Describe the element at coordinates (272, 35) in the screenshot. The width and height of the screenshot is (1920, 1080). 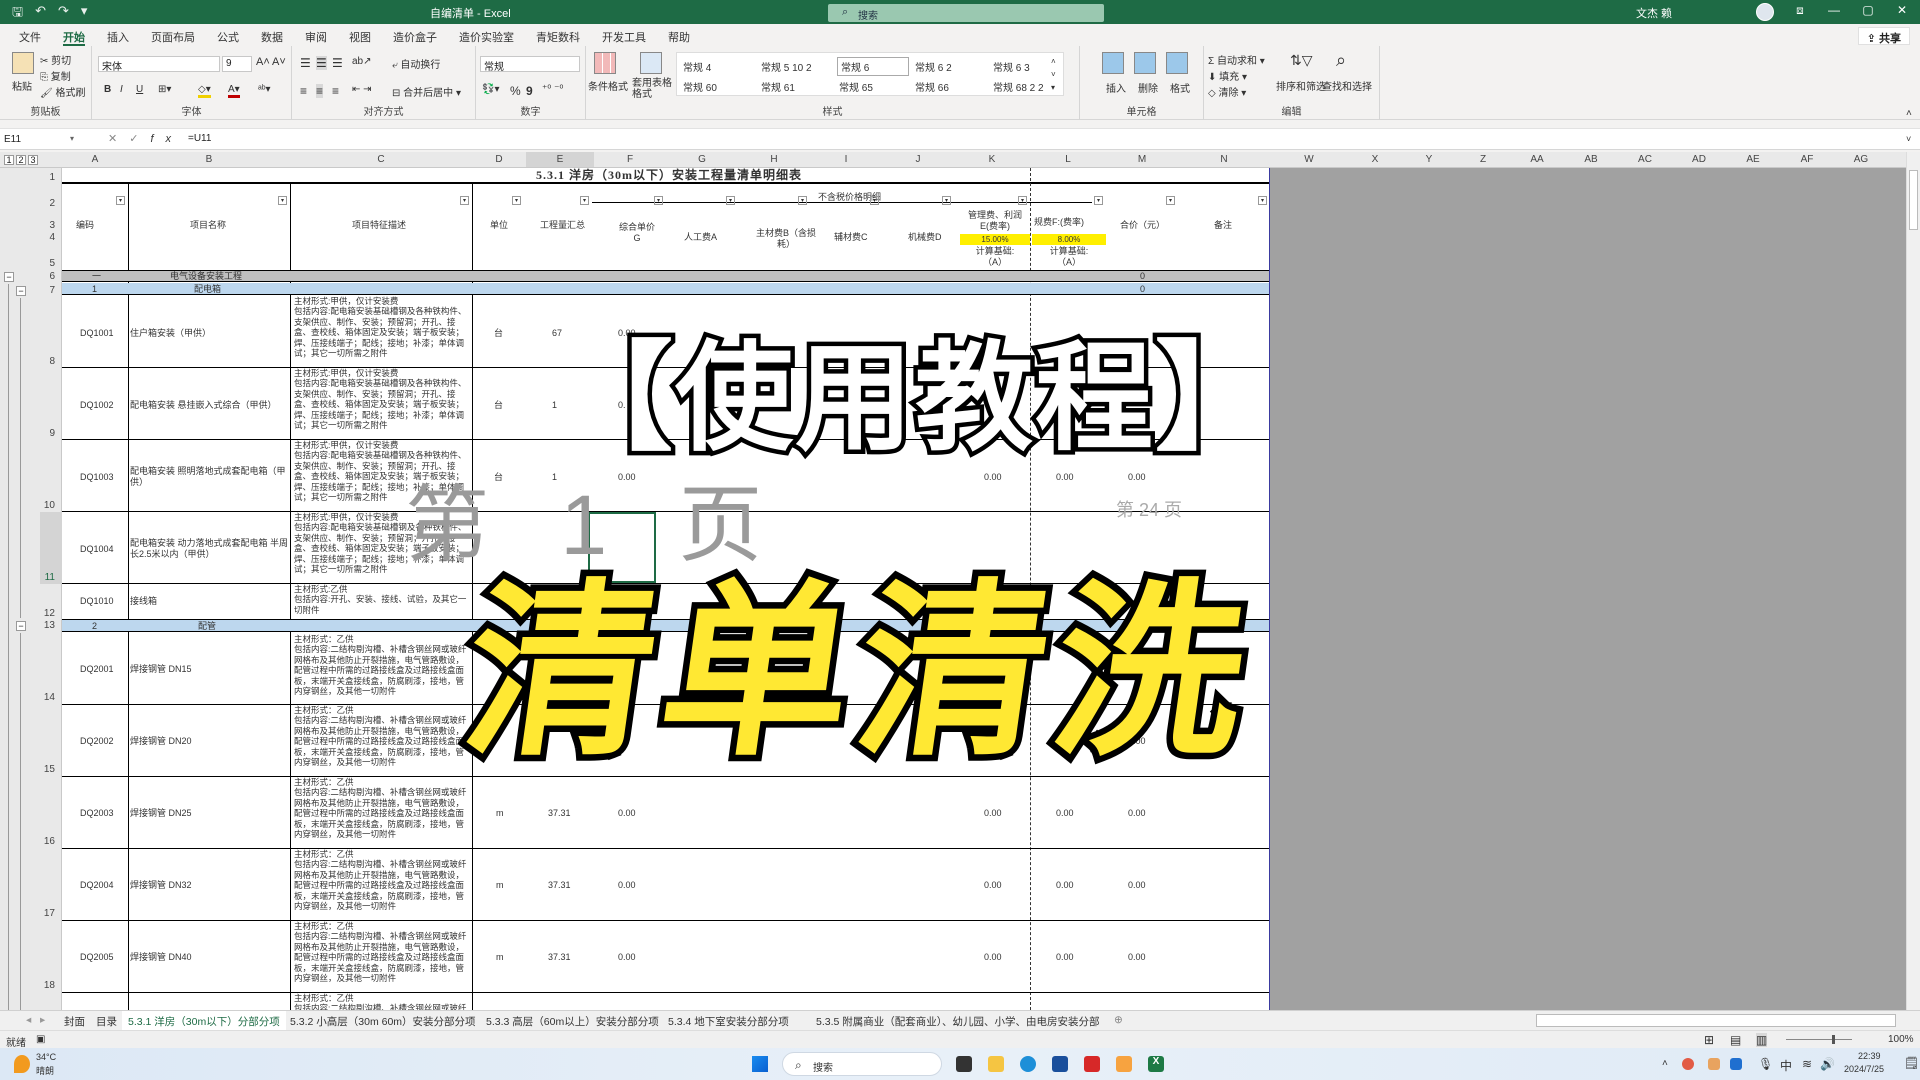
I see `tab-data: 数据` at that location.